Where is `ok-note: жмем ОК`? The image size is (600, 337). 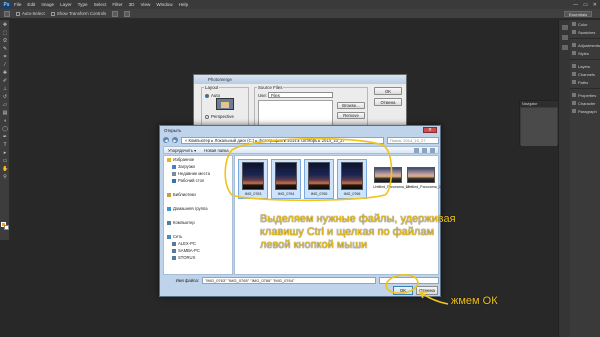 ok-note: жмем ОК is located at coordinates (474, 301).